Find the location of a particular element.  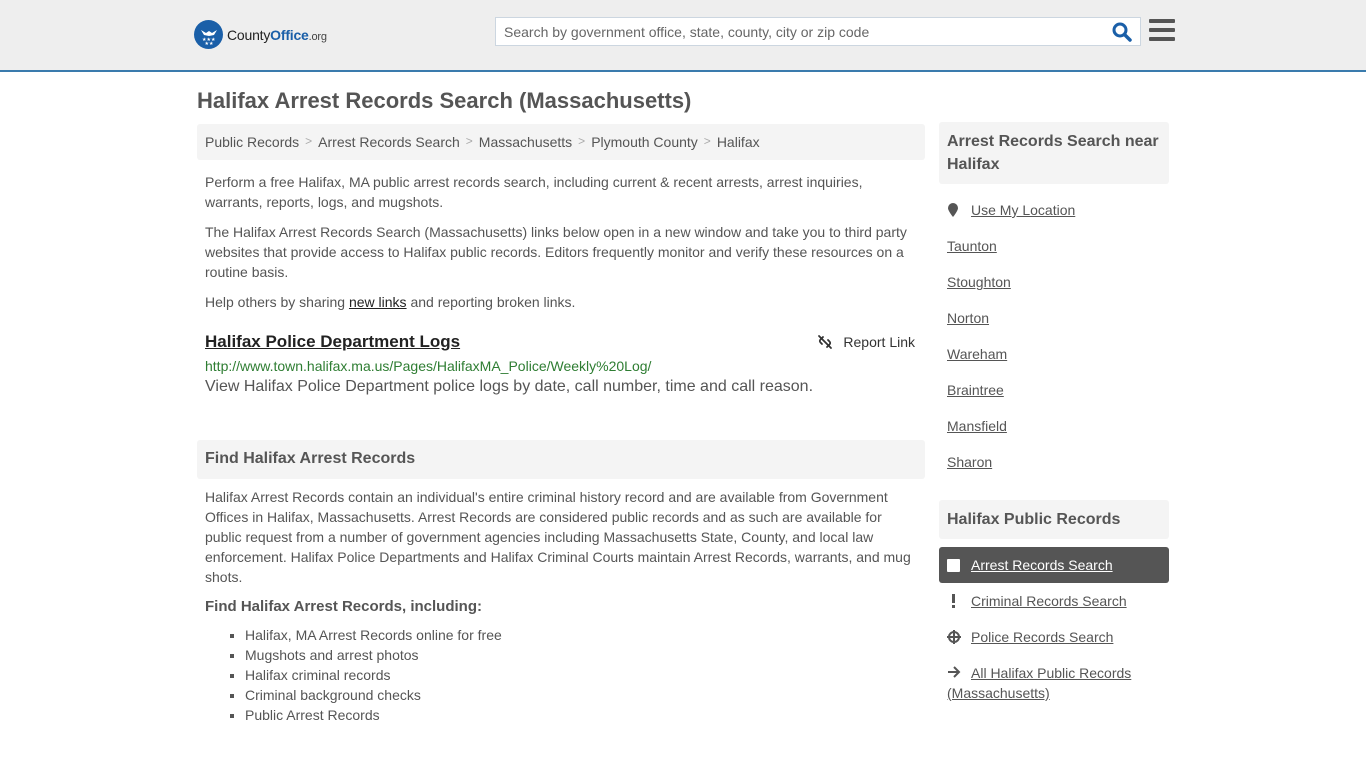

hamburger-menu-icon is located at coordinates (1162, 30).